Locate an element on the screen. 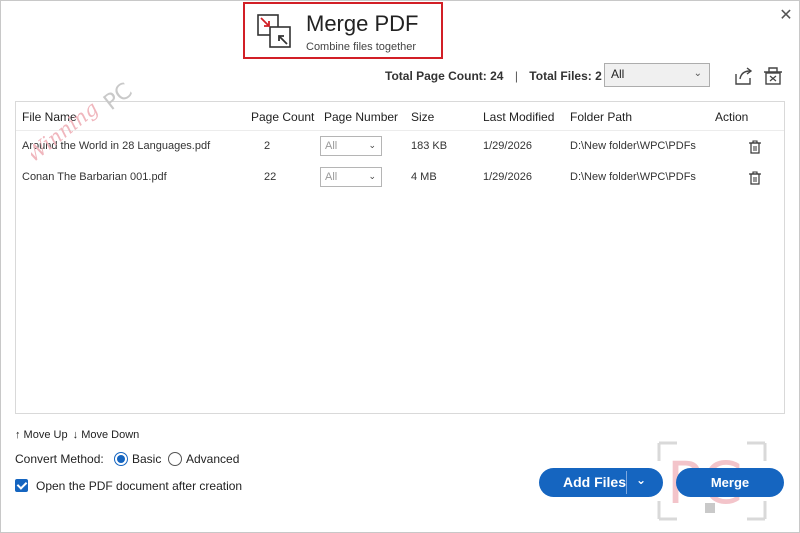 The width and height of the screenshot is (800, 533). cell-file-name: Conan The Barbarian 001.pdf is located at coordinates (94, 177).